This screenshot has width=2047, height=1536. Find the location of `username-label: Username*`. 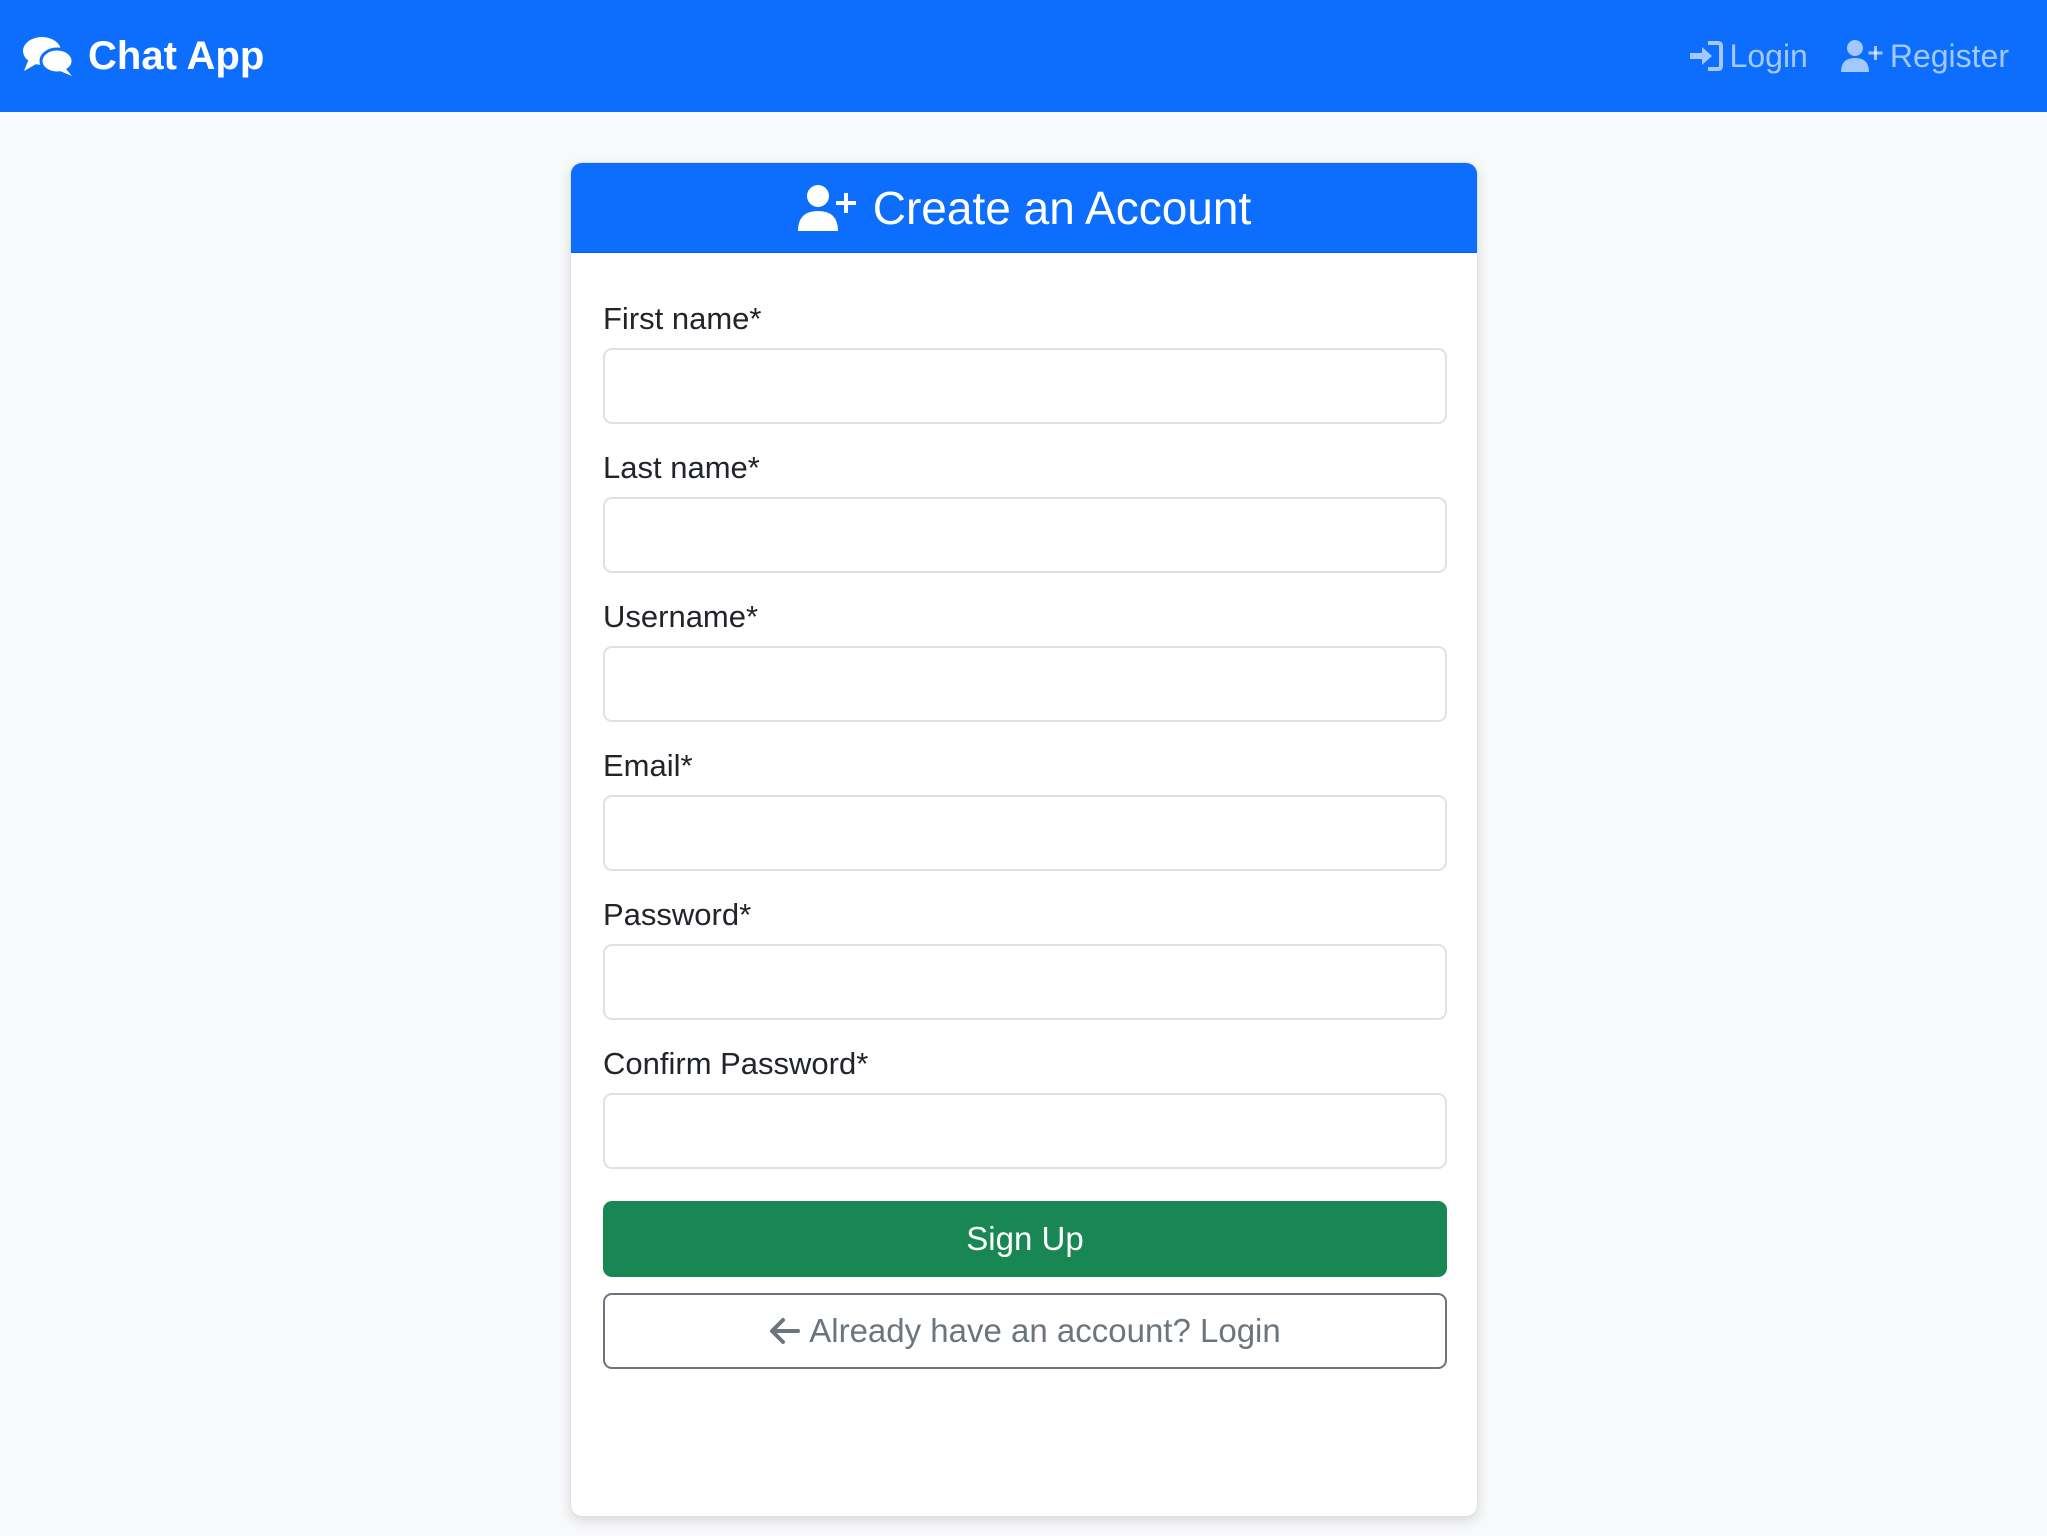

username-label: Username* is located at coordinates (681, 616).